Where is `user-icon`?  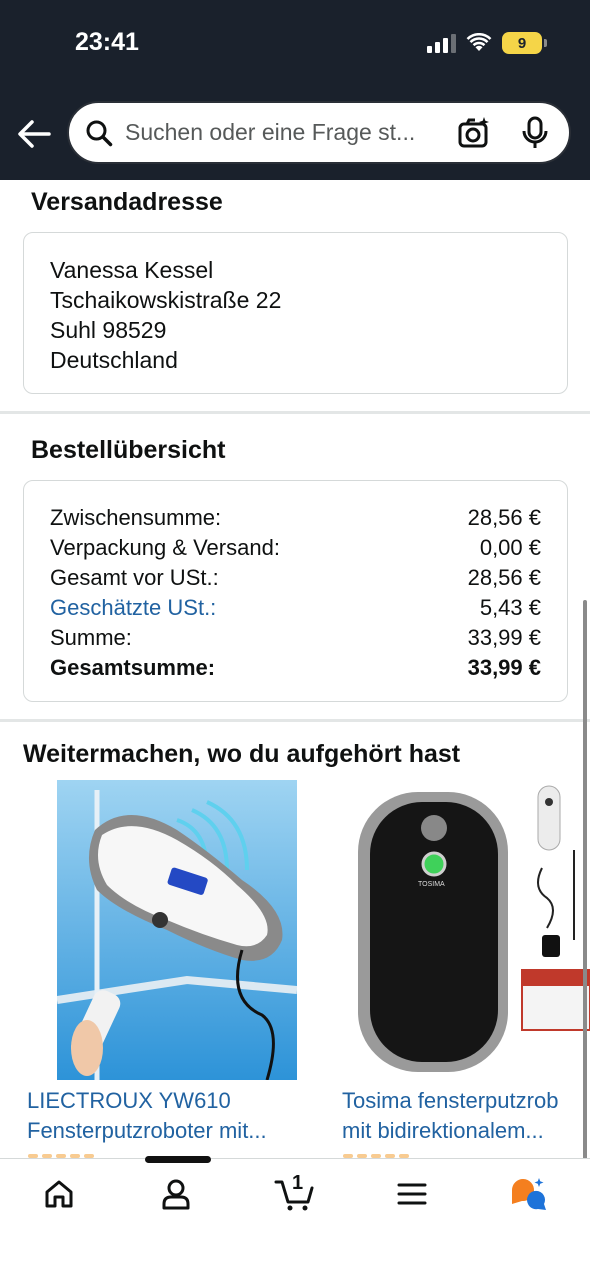 user-icon is located at coordinates (176, 1194).